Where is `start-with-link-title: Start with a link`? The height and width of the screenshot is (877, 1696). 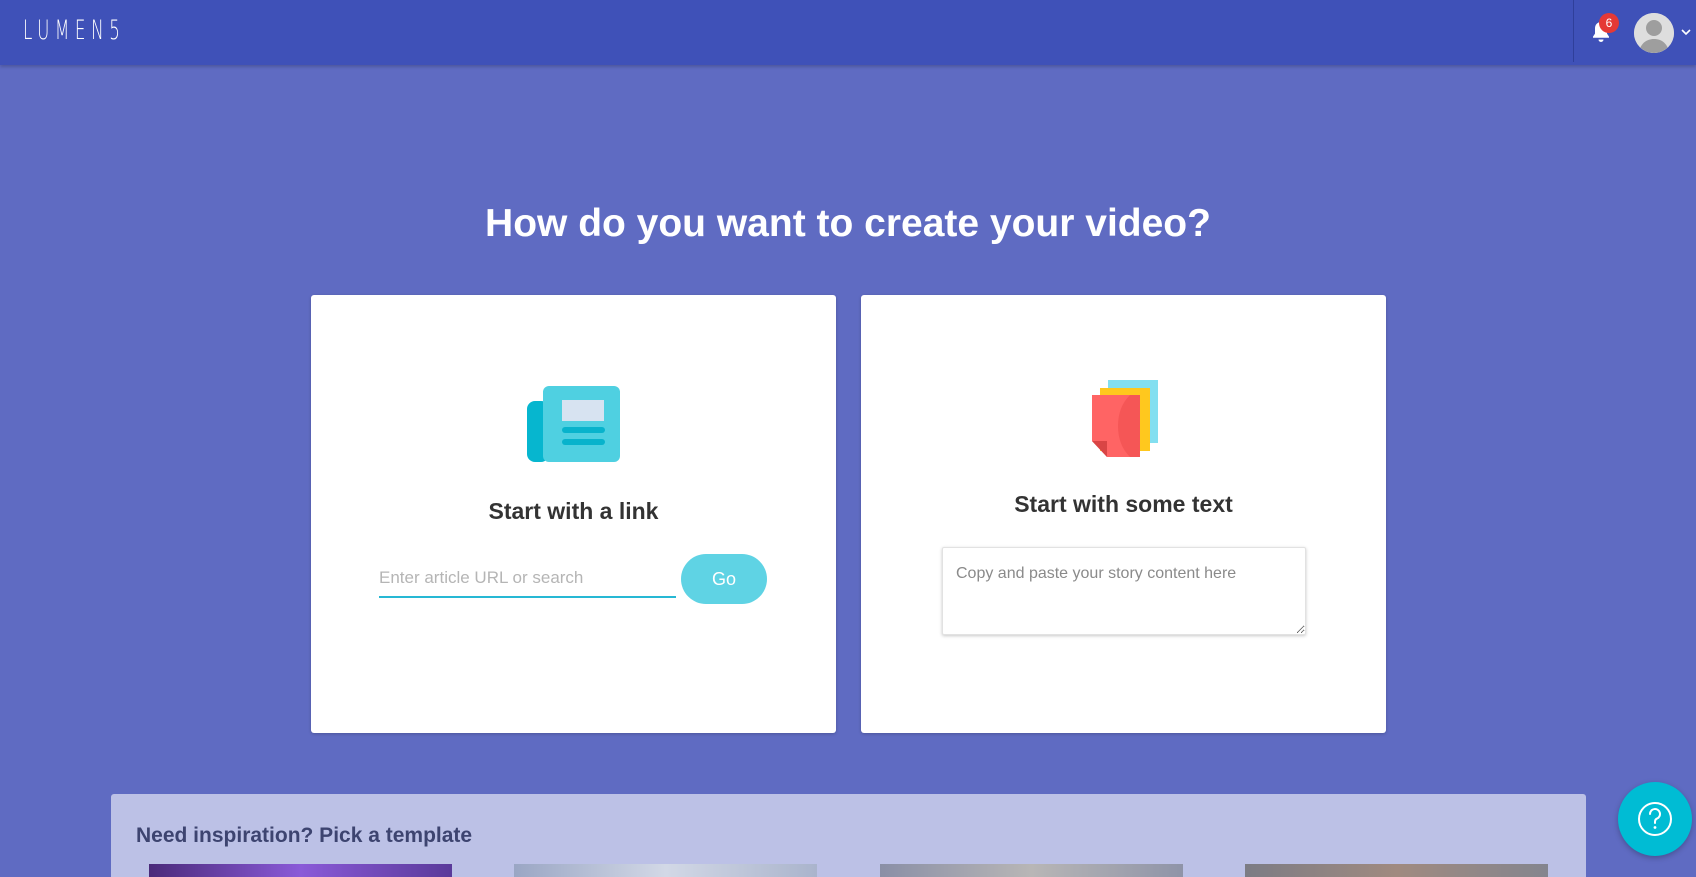 start-with-link-title: Start with a link is located at coordinates (573, 511).